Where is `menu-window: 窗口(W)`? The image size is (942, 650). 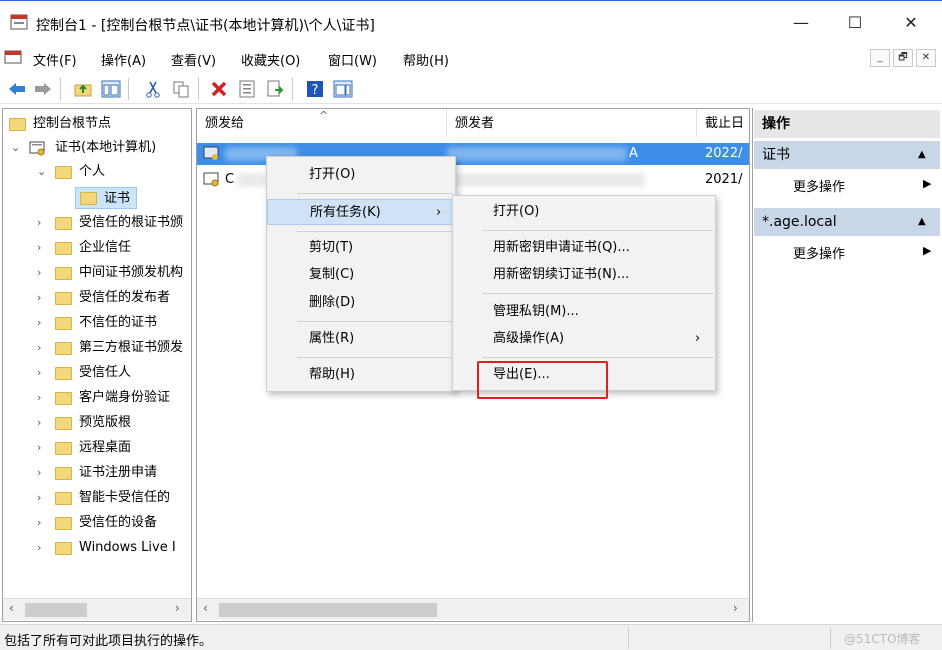
menu-window: 窗口(W) is located at coordinates (352, 59).